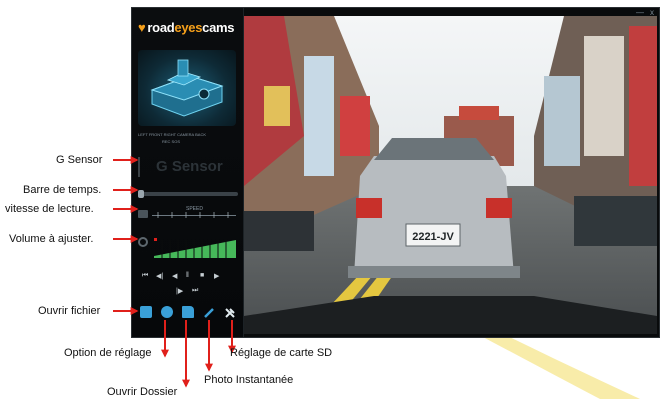  What do you see at coordinates (249, 380) in the screenshot?
I see `callout-snapshot: Photo Instantanée` at bounding box center [249, 380].